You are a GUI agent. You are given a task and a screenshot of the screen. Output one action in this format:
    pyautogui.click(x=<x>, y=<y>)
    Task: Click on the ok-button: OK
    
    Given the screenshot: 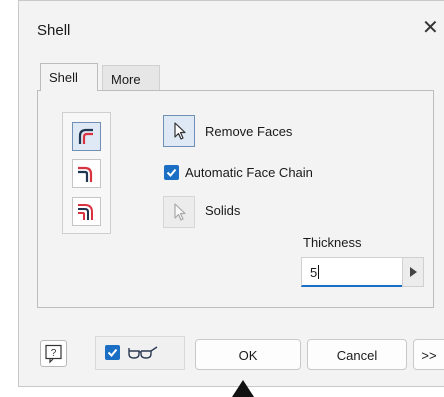 What is the action you would take?
    pyautogui.click(x=248, y=354)
    